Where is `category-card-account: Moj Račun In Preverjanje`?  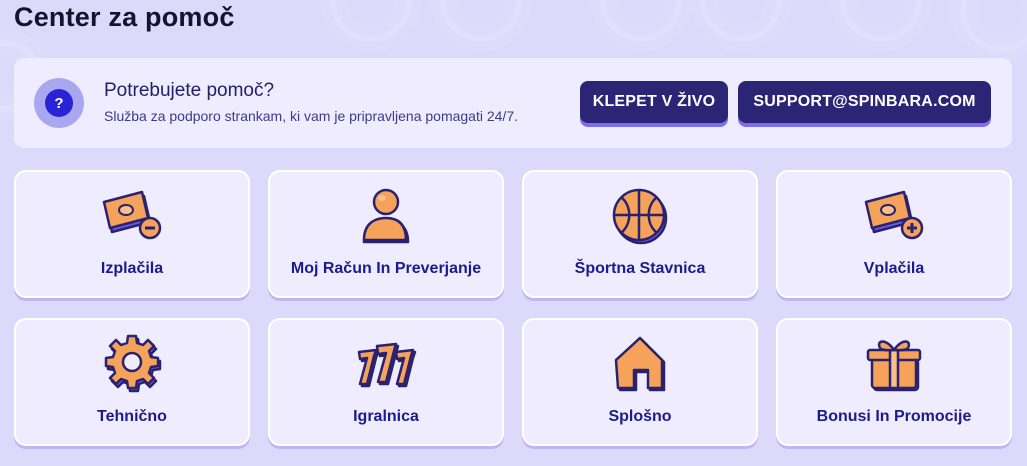
category-card-account: Moj Račun In Preverjanje is located at coordinates (386, 234).